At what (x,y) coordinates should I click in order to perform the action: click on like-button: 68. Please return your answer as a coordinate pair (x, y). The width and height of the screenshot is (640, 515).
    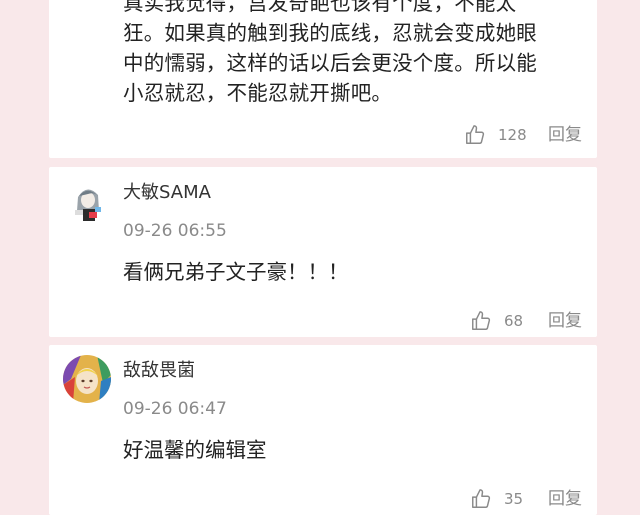
    Looking at the image, I should click on (496, 321).